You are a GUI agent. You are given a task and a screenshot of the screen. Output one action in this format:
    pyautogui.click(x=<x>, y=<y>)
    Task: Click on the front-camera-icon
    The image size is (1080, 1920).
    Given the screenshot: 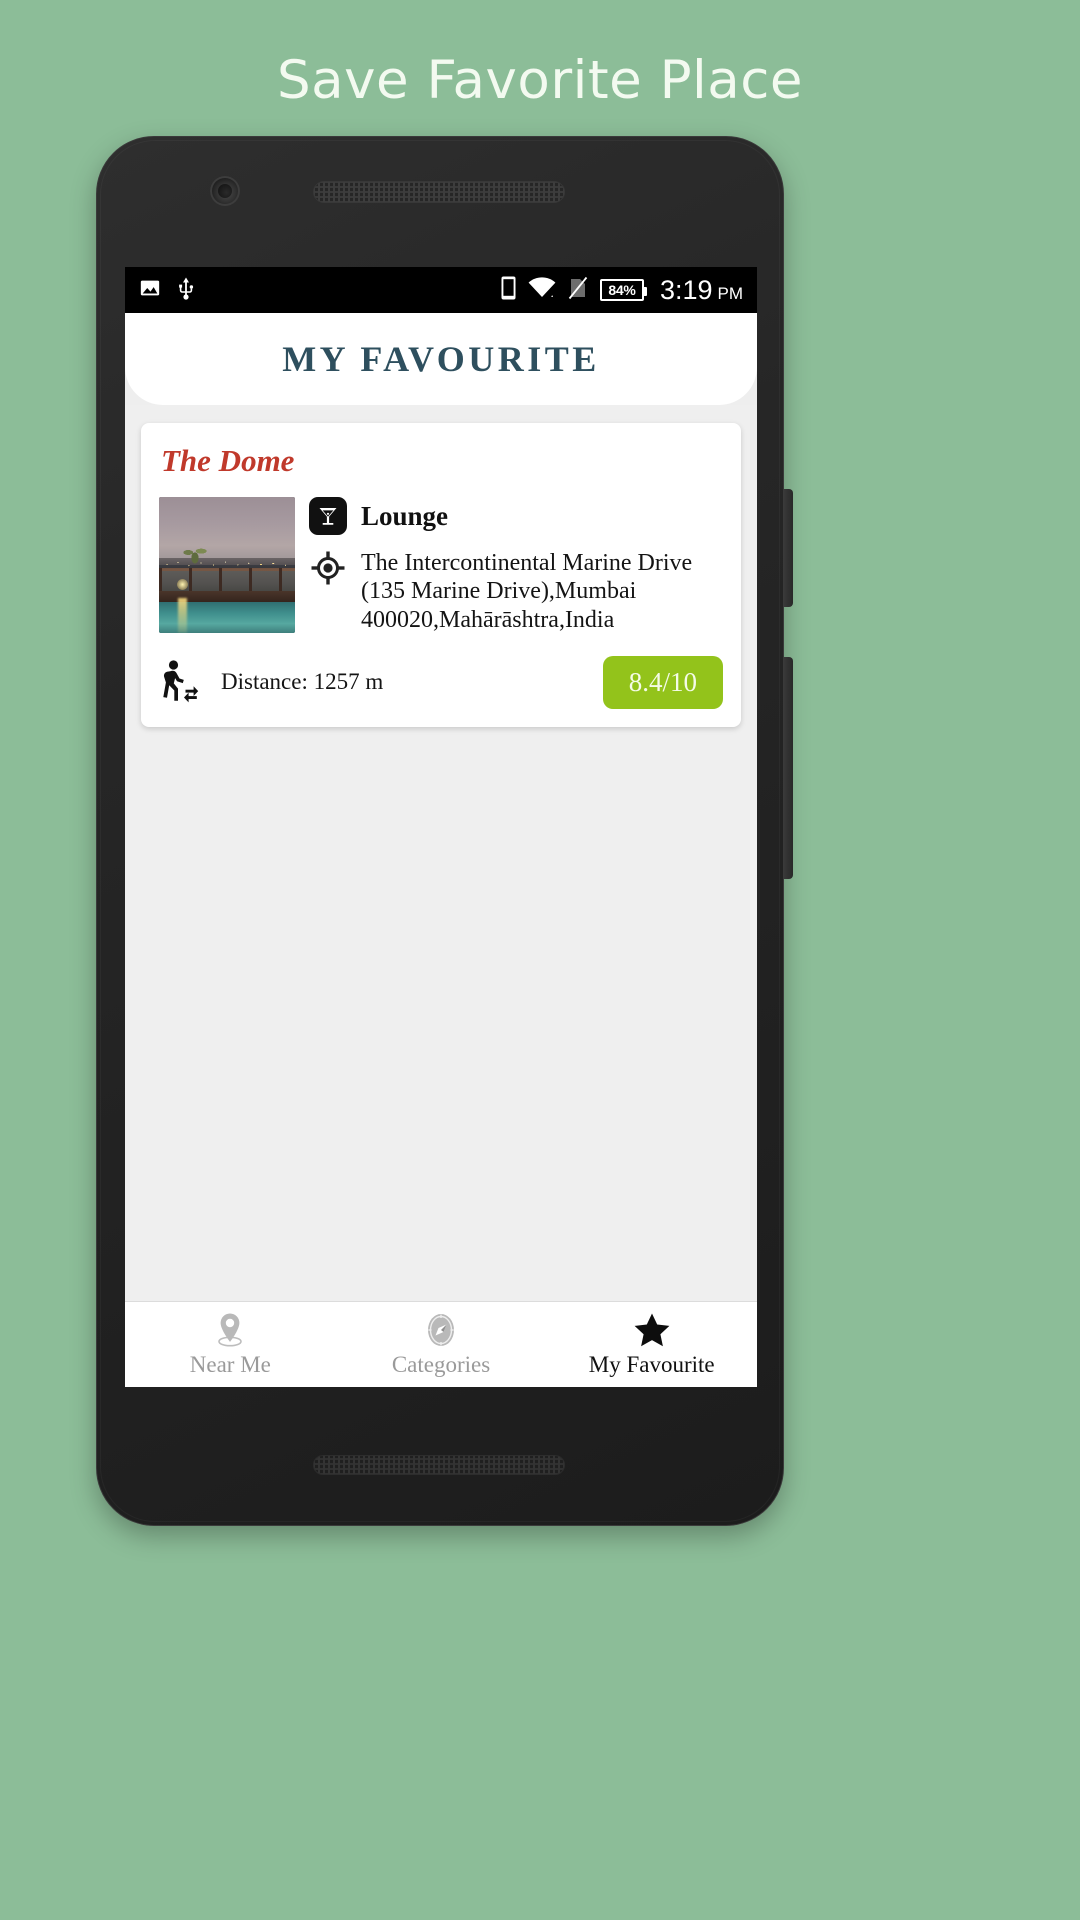 What is the action you would take?
    pyautogui.click(x=225, y=191)
    